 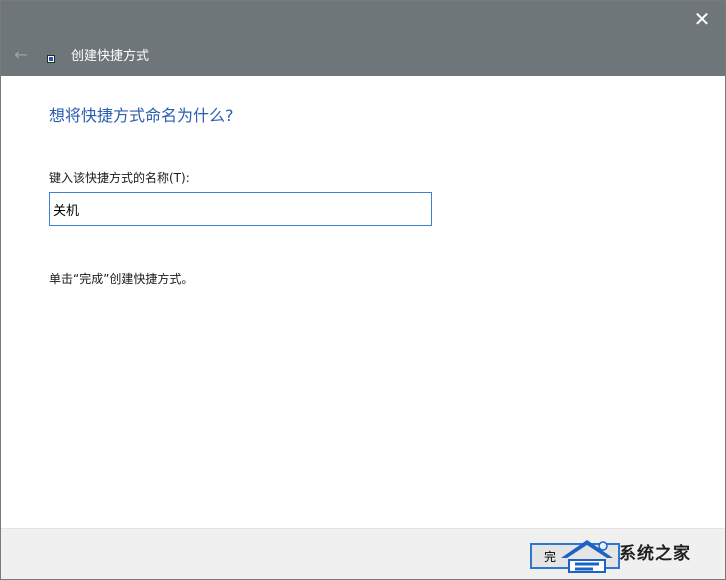 What do you see at coordinates (587, 556) in the screenshot?
I see `system-home-logo-icon` at bounding box center [587, 556].